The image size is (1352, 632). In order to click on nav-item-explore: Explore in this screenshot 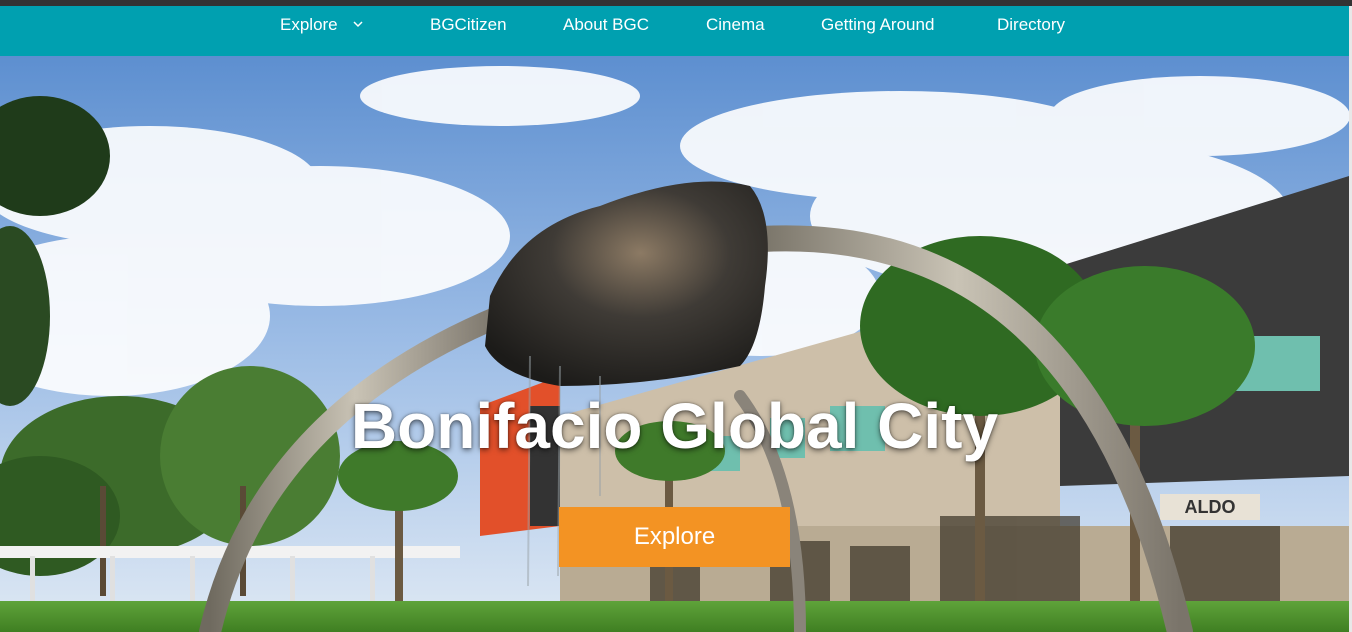, I will do `click(309, 25)`.